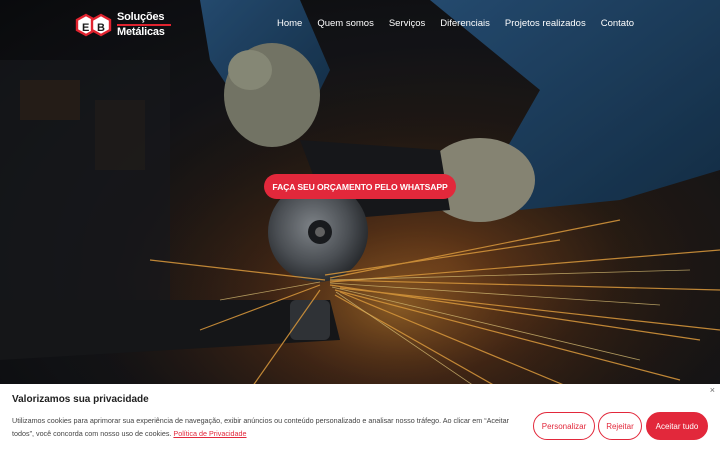  Describe the element at coordinates (712, 390) in the screenshot. I see `close-icon: ×` at that location.